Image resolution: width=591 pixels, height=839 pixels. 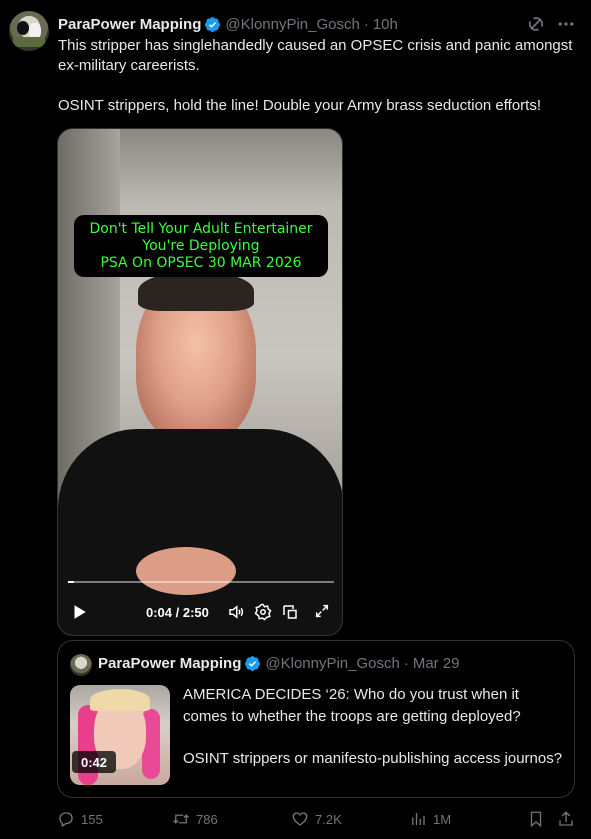 What do you see at coordinates (418, 819) in the screenshot?
I see `views-icon` at bounding box center [418, 819].